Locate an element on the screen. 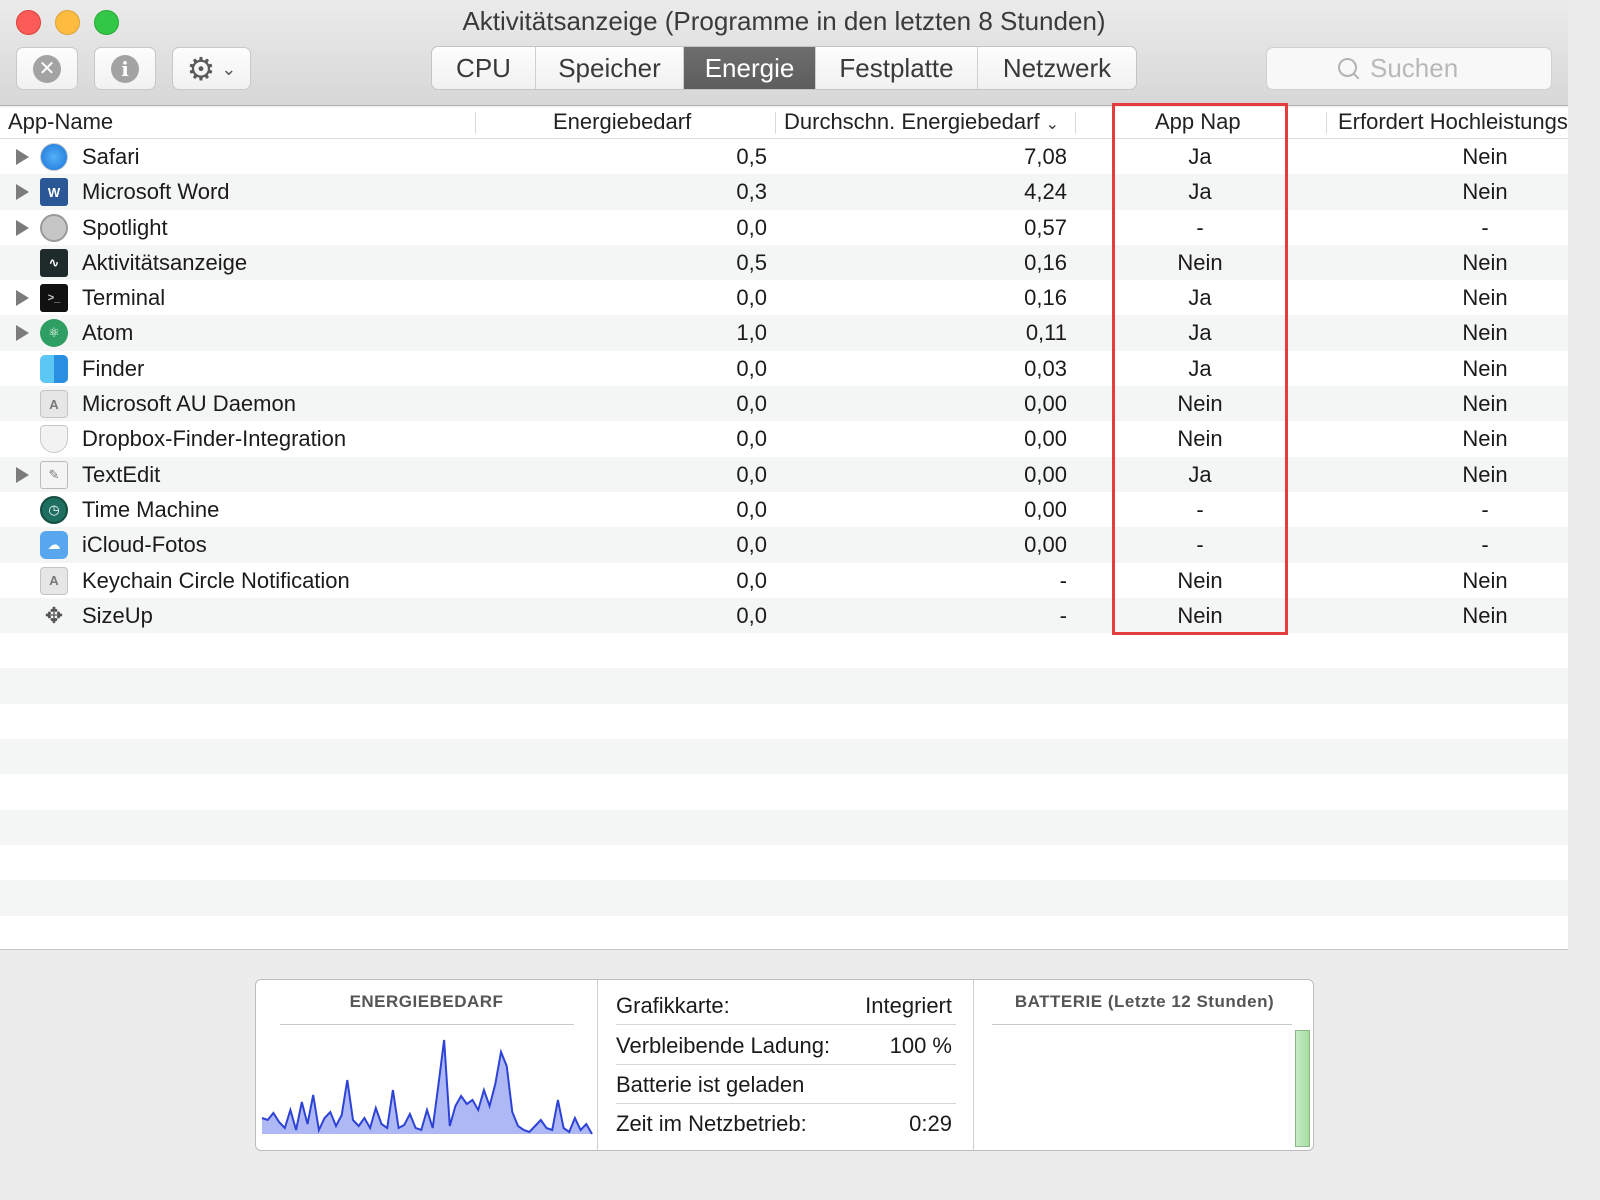 The width and height of the screenshot is (1600, 1200). app-name-cell: Safari is located at coordinates (111, 156).